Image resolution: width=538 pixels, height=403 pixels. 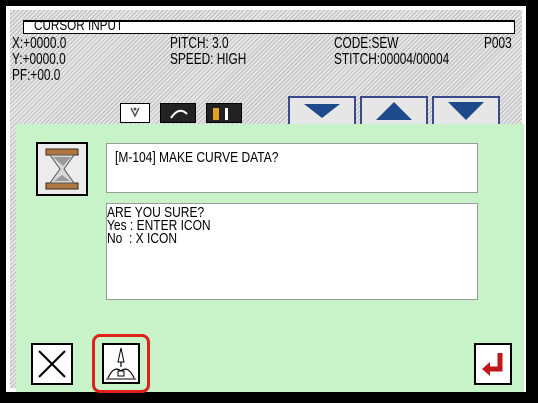 What do you see at coordinates (39, 43) in the screenshot?
I see `x-coordinate: X:+0000.0` at bounding box center [39, 43].